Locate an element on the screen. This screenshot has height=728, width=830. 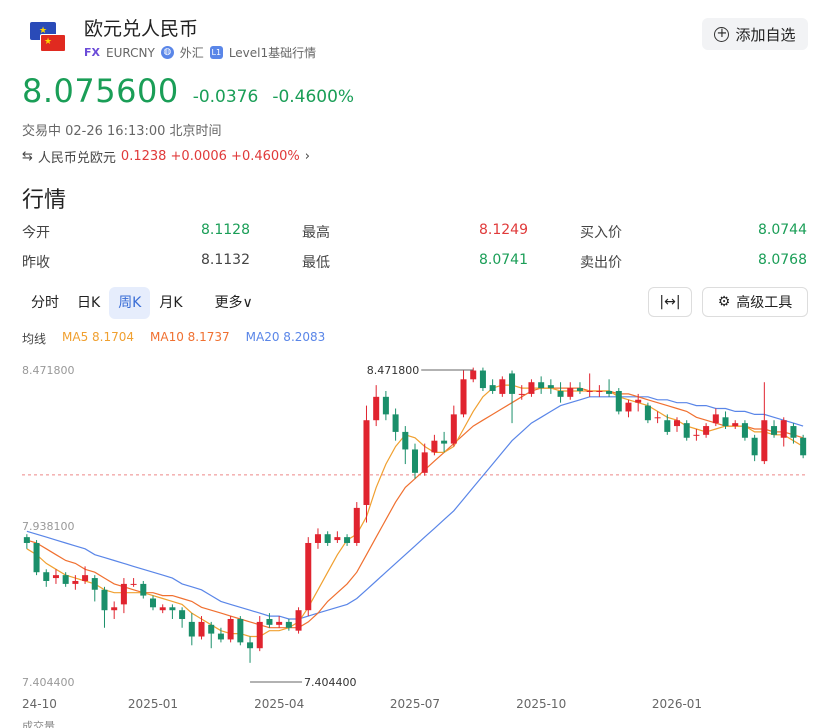
price-change-pct: -0.4600% is located at coordinates (313, 97).